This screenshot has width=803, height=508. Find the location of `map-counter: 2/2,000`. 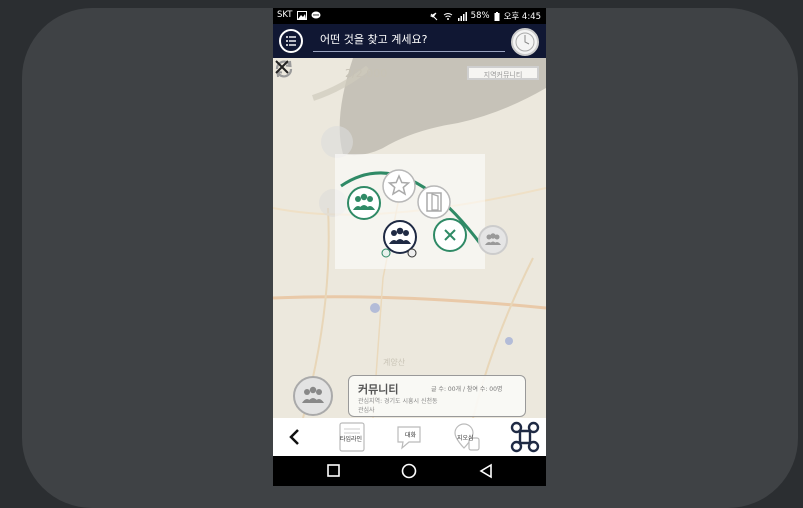

map-counter: 2/2,000 is located at coordinates (366, 73).